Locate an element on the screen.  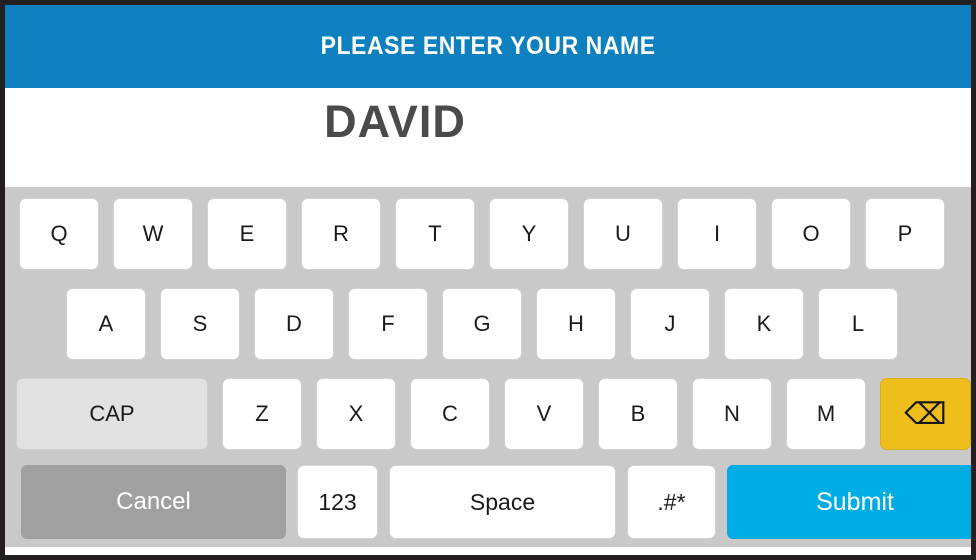
key-z: Z is located at coordinates (262, 414).